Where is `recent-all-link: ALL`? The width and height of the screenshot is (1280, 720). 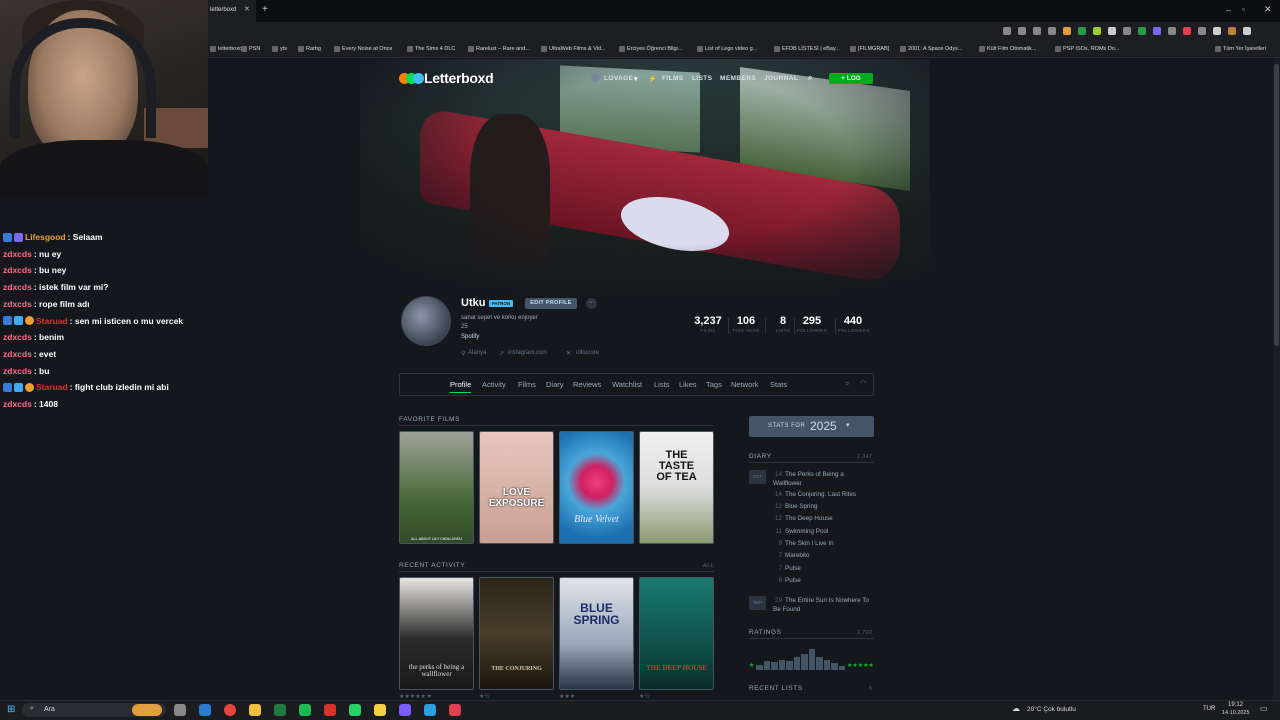
recent-all-link: ALL is located at coordinates (709, 566).